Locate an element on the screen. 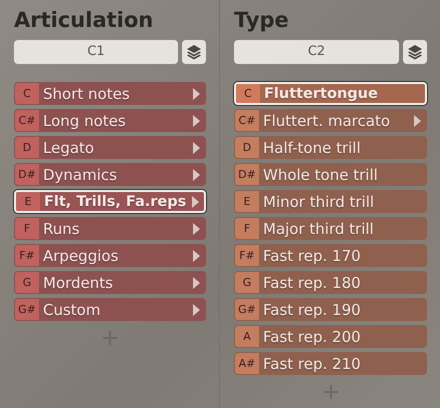 This screenshot has height=408, width=440. list-item: D Legato is located at coordinates (110, 147).